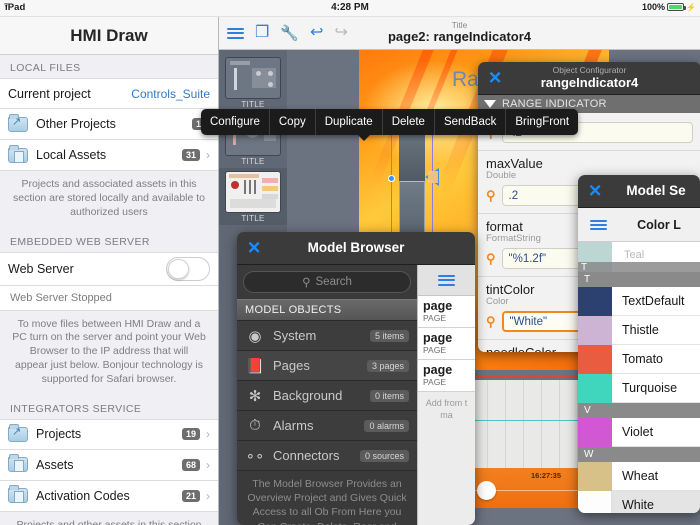 This screenshot has height=525, width=700. What do you see at coordinates (654, 7) in the screenshot?
I see `battery-percent: 100%` at bounding box center [654, 7].